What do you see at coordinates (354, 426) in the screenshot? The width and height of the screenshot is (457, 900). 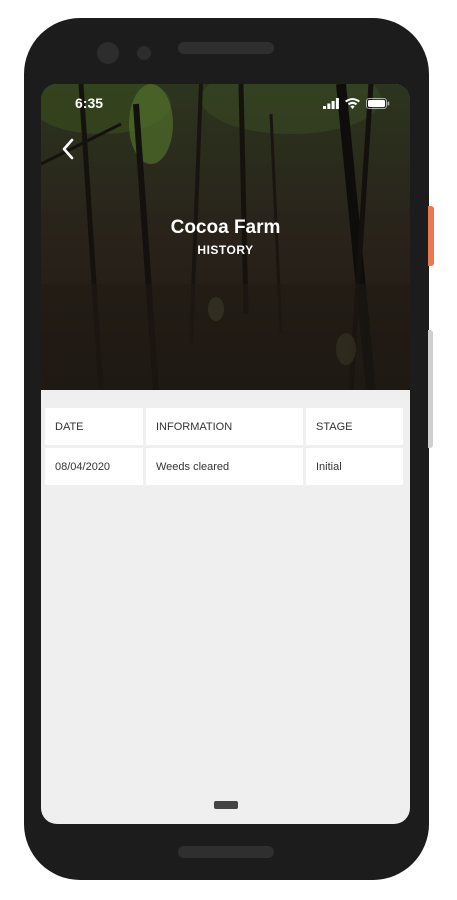 I see `column-header-stage: STAGE` at bounding box center [354, 426].